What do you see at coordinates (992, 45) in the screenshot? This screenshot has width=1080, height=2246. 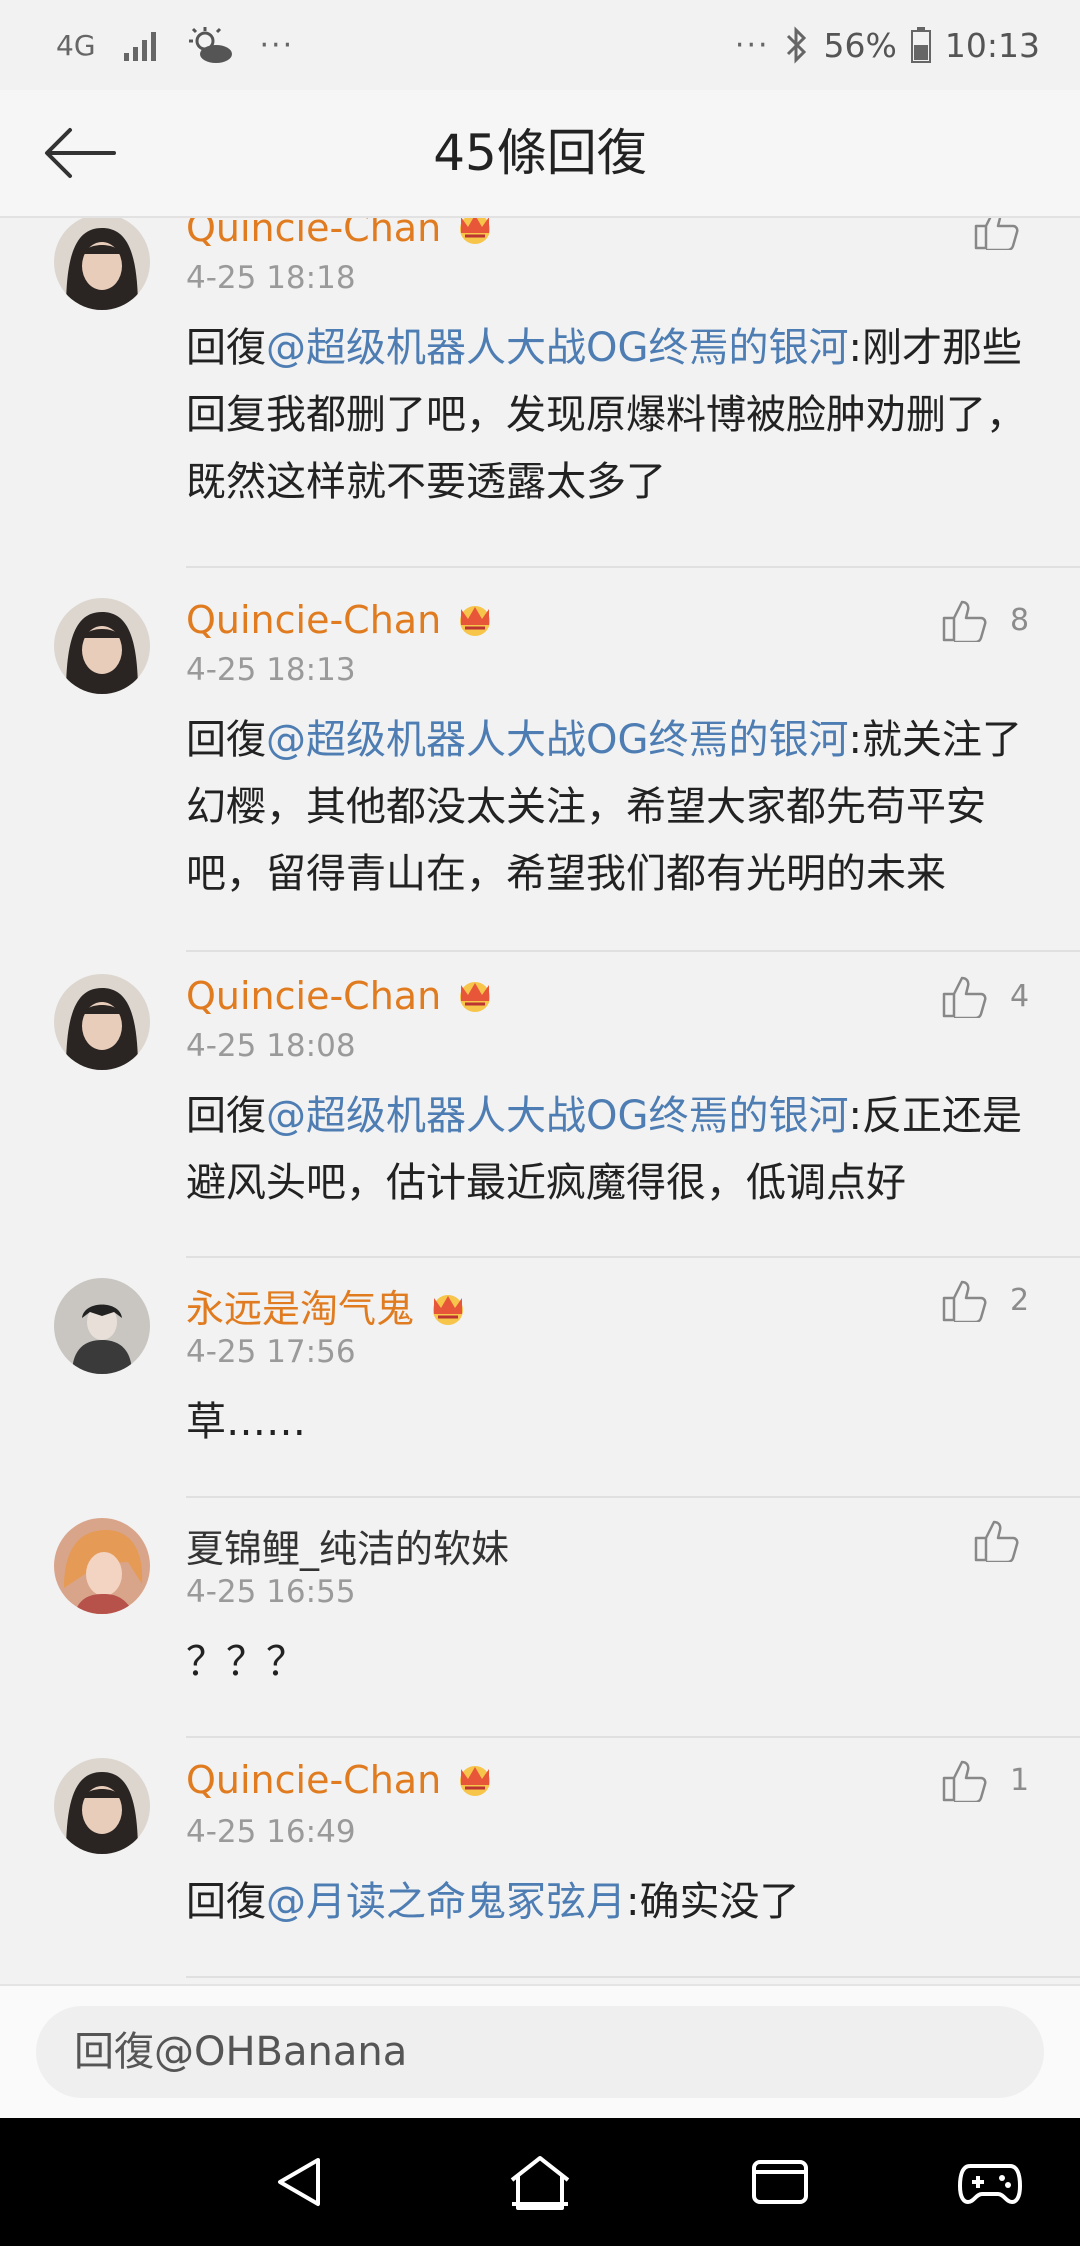 I see `clock: 10:13` at bounding box center [992, 45].